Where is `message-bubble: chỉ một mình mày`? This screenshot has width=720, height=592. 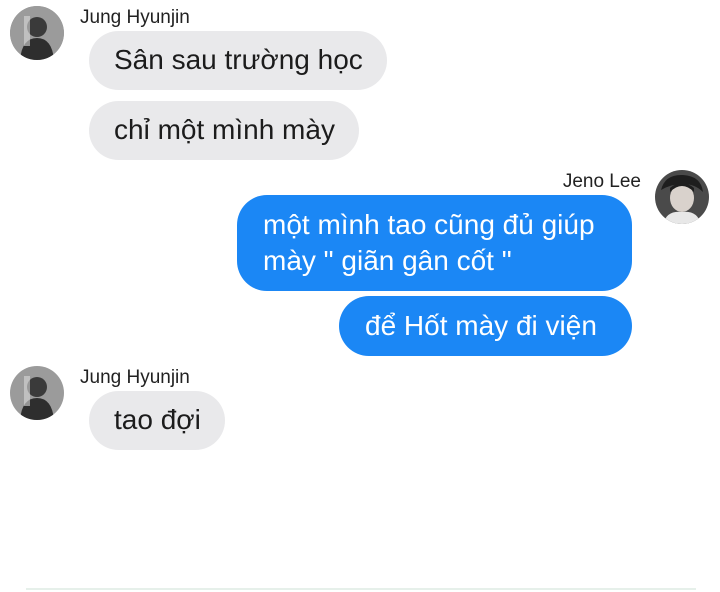
message-bubble: chỉ một mình mày is located at coordinates (224, 130).